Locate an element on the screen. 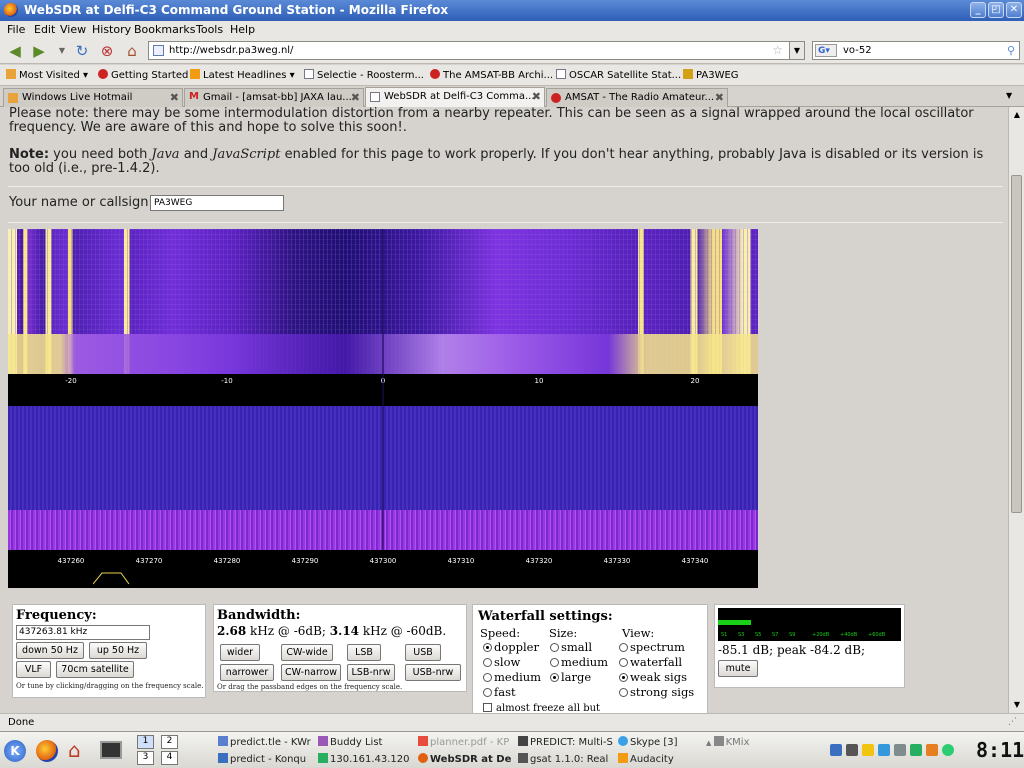 The height and width of the screenshot is (768, 1024). bluetooth-tray-icon is located at coordinates (884, 750).